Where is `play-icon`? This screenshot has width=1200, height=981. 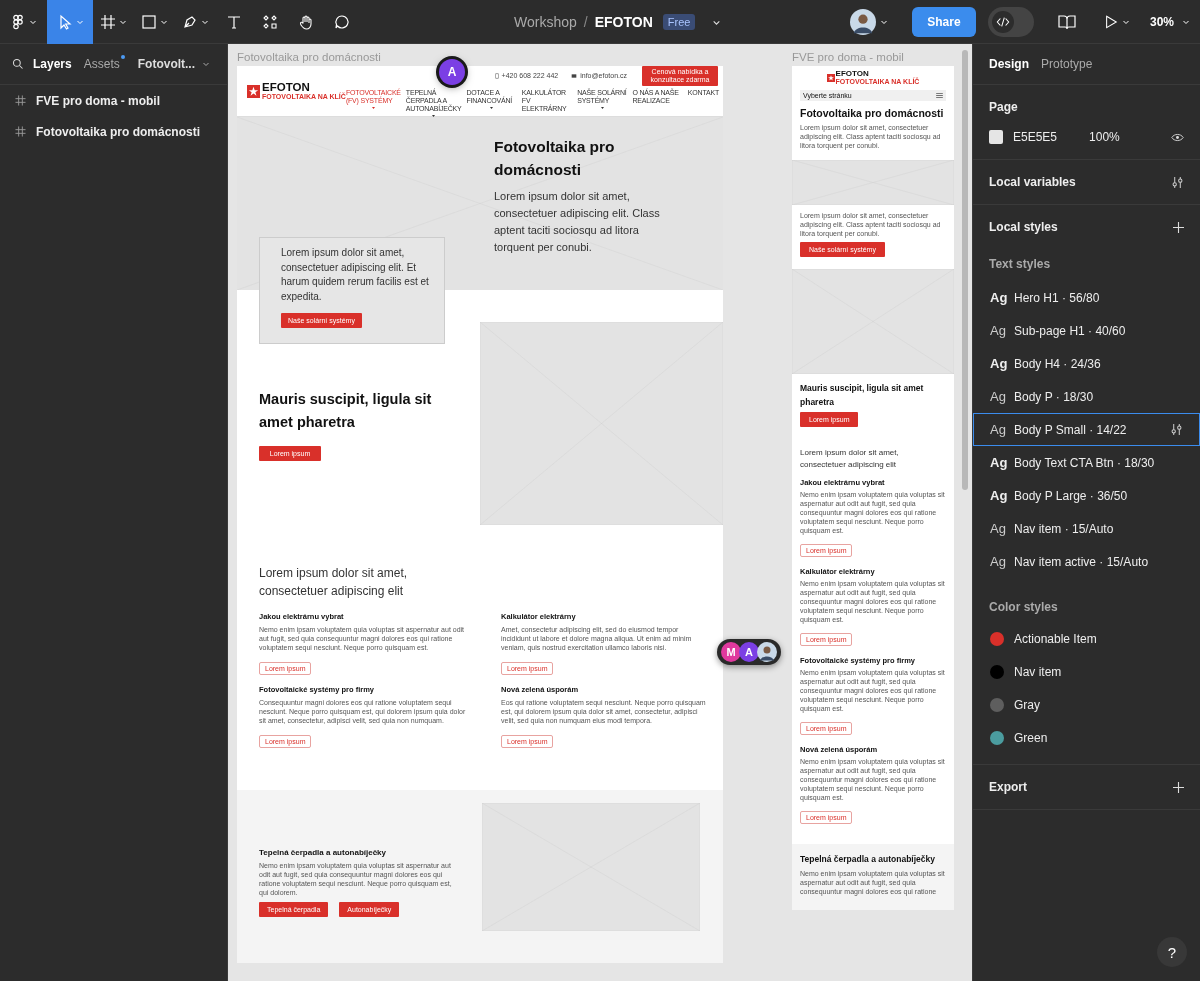
play-icon is located at coordinates (1110, 21).